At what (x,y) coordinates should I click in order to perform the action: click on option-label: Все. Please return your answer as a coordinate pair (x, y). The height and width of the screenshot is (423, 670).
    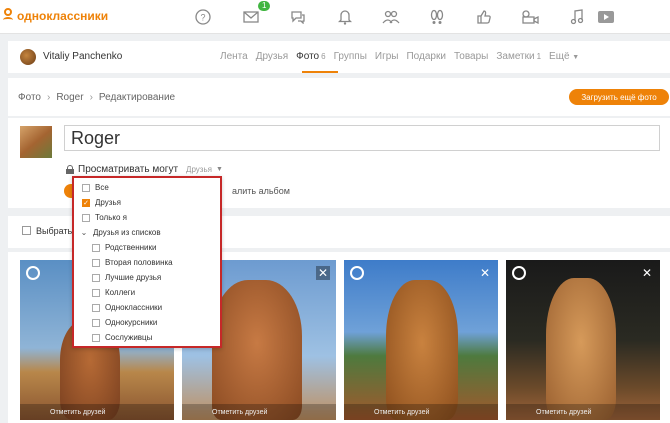
    Looking at the image, I should click on (102, 187).